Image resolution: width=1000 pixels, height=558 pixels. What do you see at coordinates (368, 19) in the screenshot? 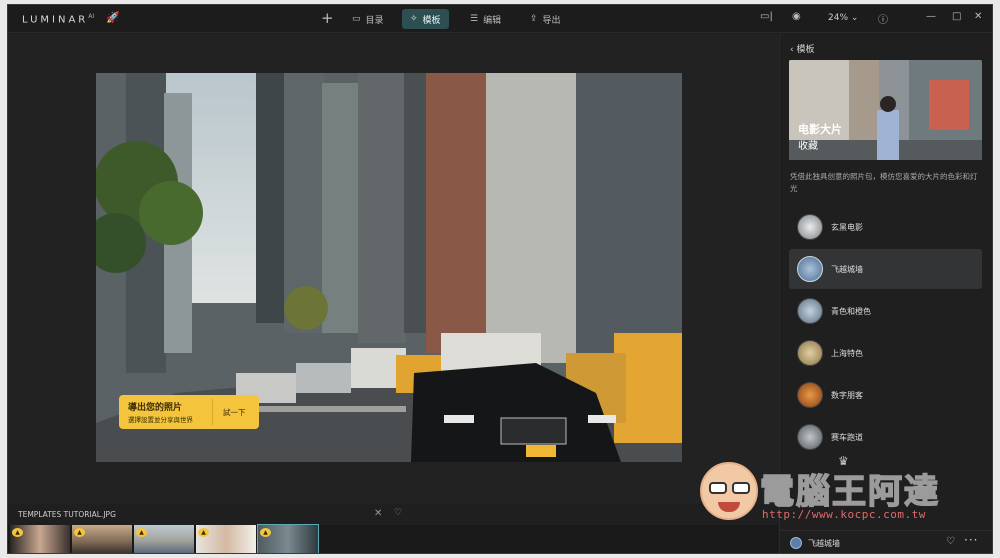
I see `tab-catalog: ▭ 目录` at bounding box center [368, 19].